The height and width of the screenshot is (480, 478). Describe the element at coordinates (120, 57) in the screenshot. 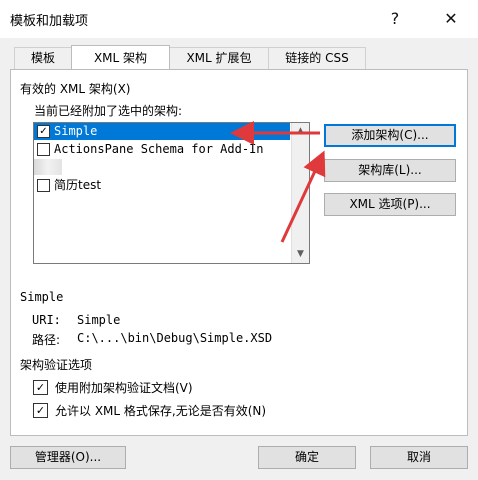

I see `tab-xml-schema: XML 架构` at that location.